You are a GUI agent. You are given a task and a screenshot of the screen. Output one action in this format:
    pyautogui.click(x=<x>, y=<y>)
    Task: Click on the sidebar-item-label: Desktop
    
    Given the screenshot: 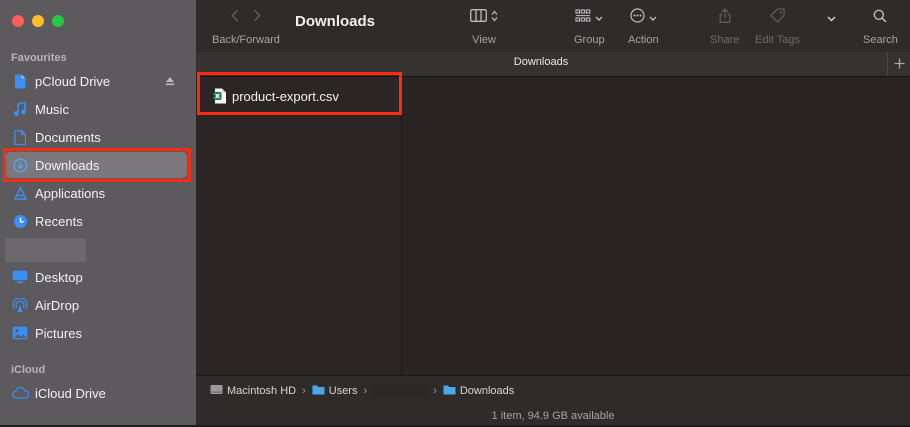 What is the action you would take?
    pyautogui.click(x=59, y=277)
    